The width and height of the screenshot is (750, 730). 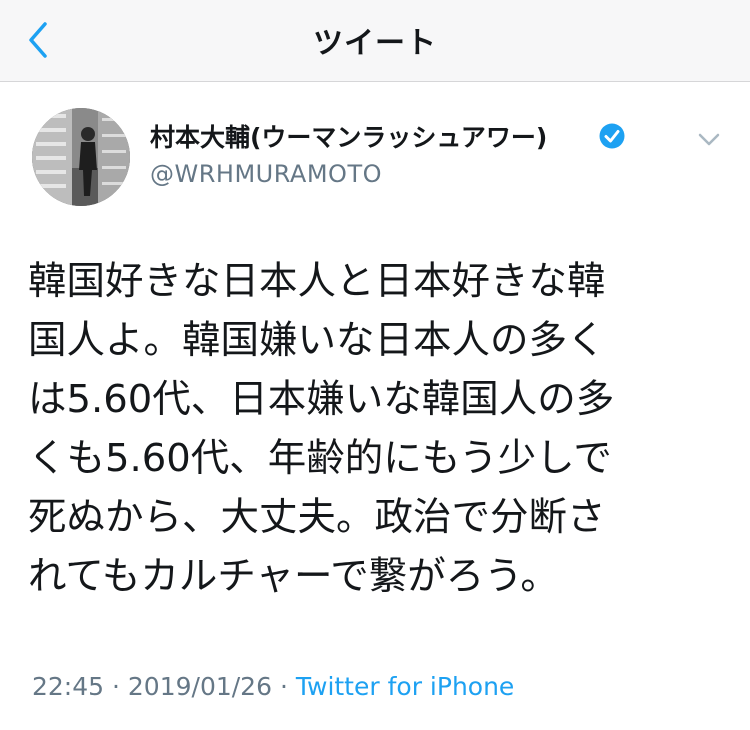 What do you see at coordinates (273, 686) in the screenshot?
I see `tweet-metadata: 22:45 · 2019/01/26 · Twitter for iPhone` at bounding box center [273, 686].